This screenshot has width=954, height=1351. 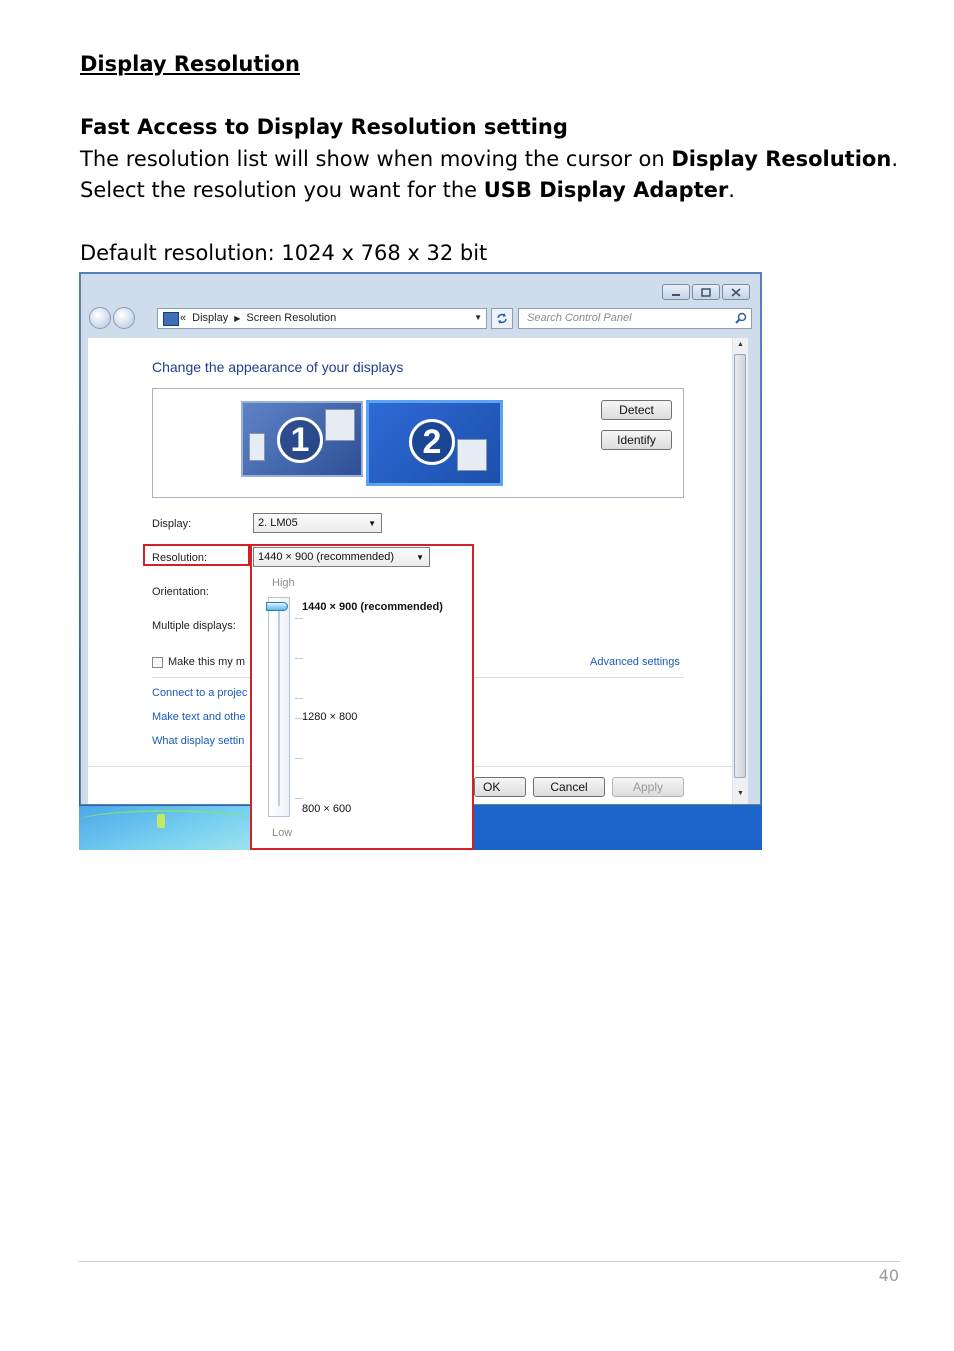 I want to click on advanced-settings-link: Advanced settings, so click(x=635, y=662).